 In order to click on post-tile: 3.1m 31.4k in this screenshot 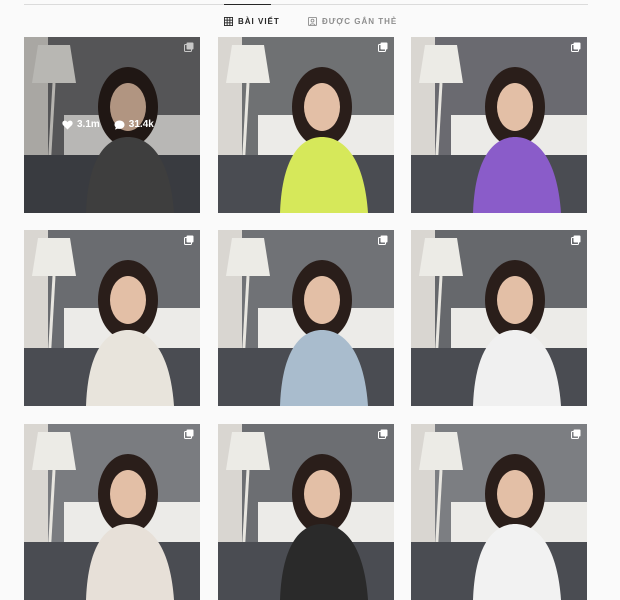, I will do `click(112, 125)`.